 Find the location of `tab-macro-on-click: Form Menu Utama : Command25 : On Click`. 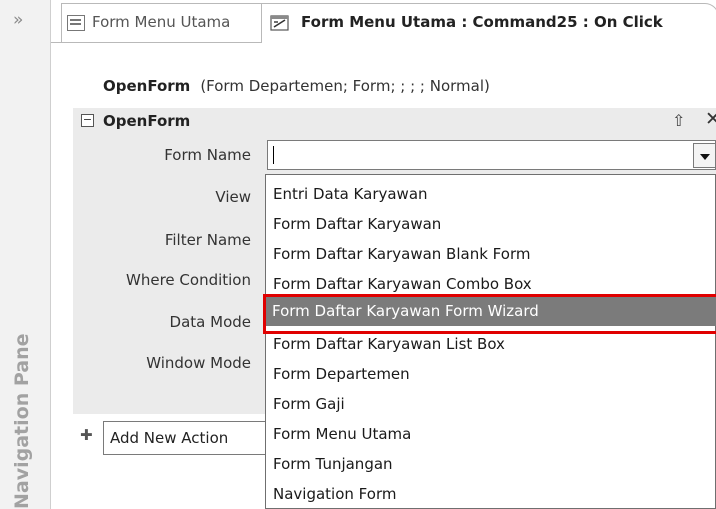

tab-macro-on-click: Form Menu Utama : Command25 : On Click is located at coordinates (488, 23).